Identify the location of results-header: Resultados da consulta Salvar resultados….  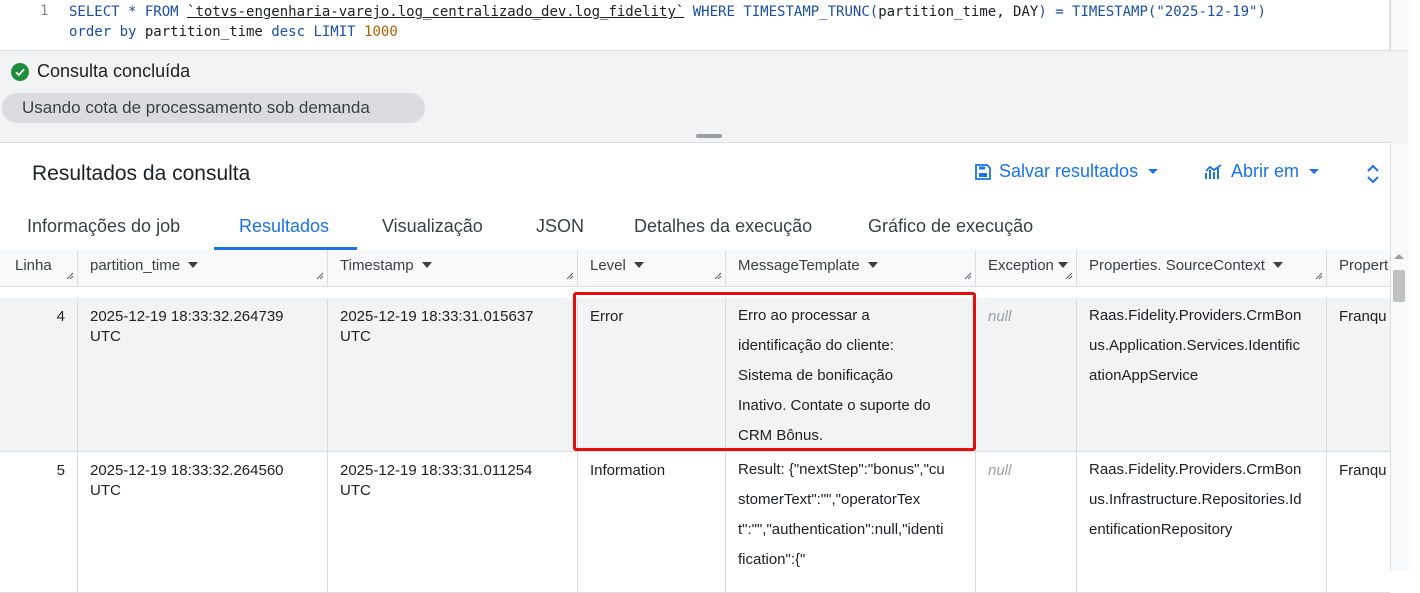
(695, 173).